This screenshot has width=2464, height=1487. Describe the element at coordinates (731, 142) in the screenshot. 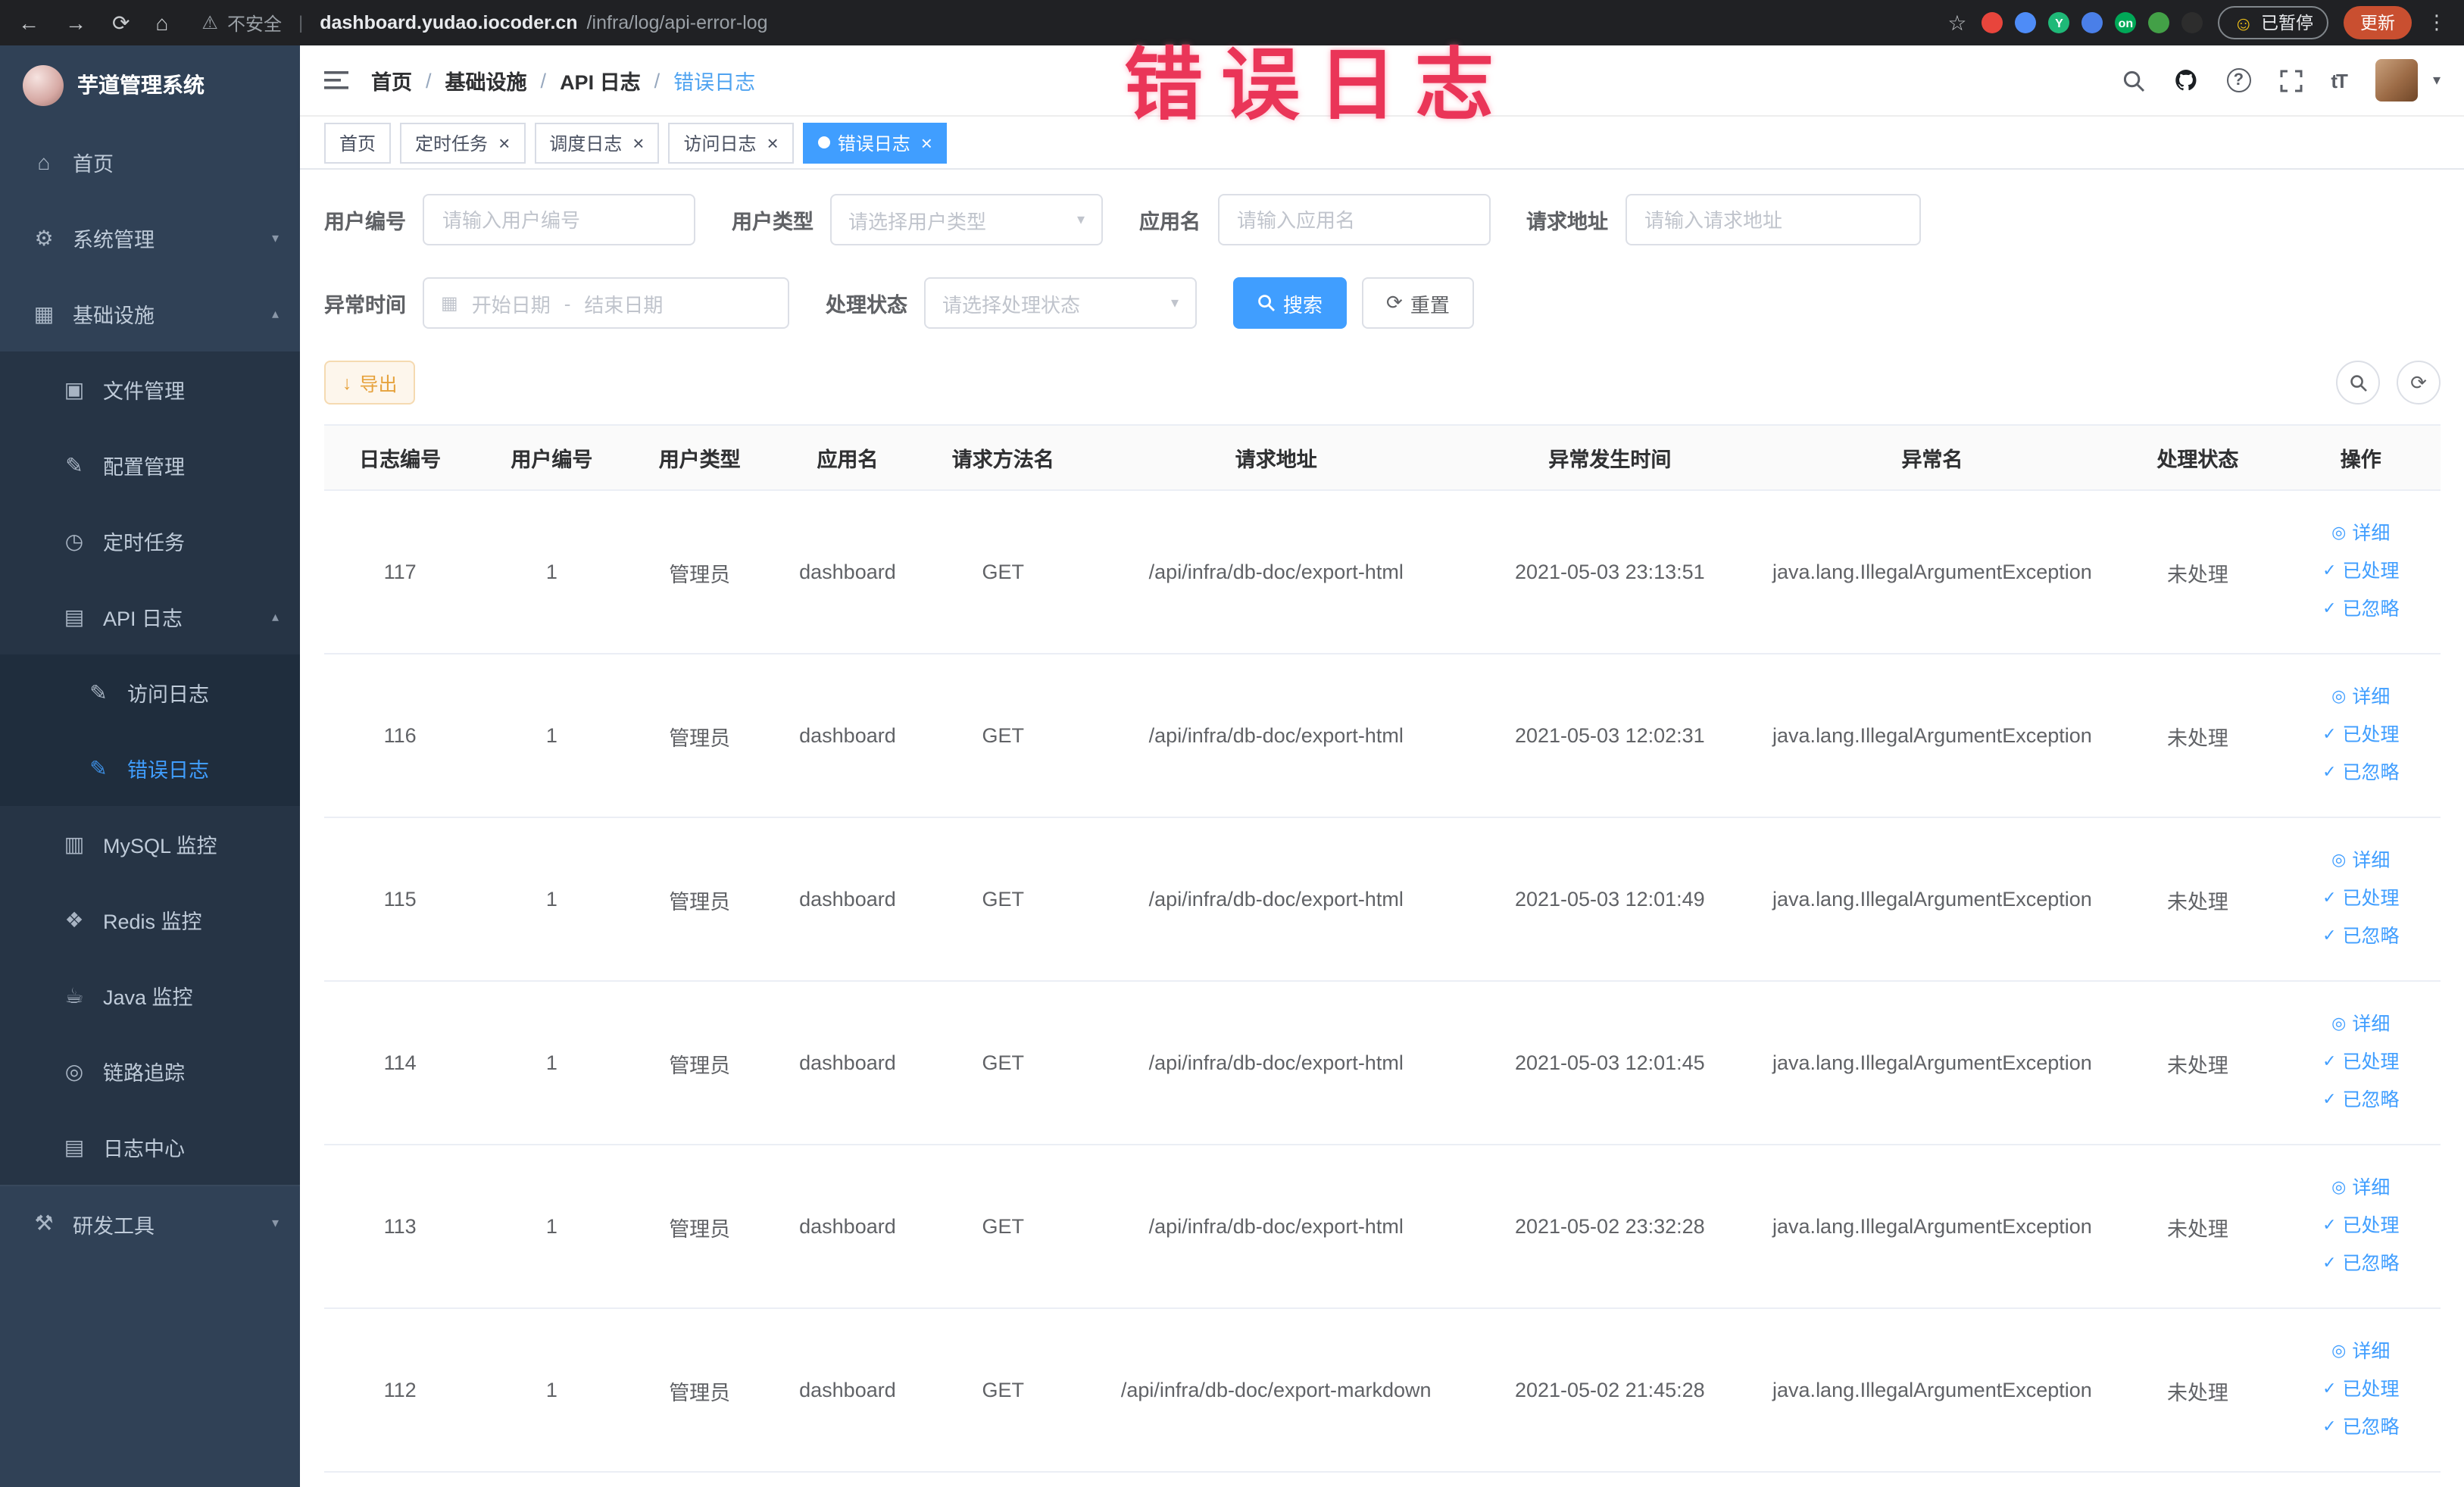

I see `tab-access-log: 访问日志 ×` at that location.